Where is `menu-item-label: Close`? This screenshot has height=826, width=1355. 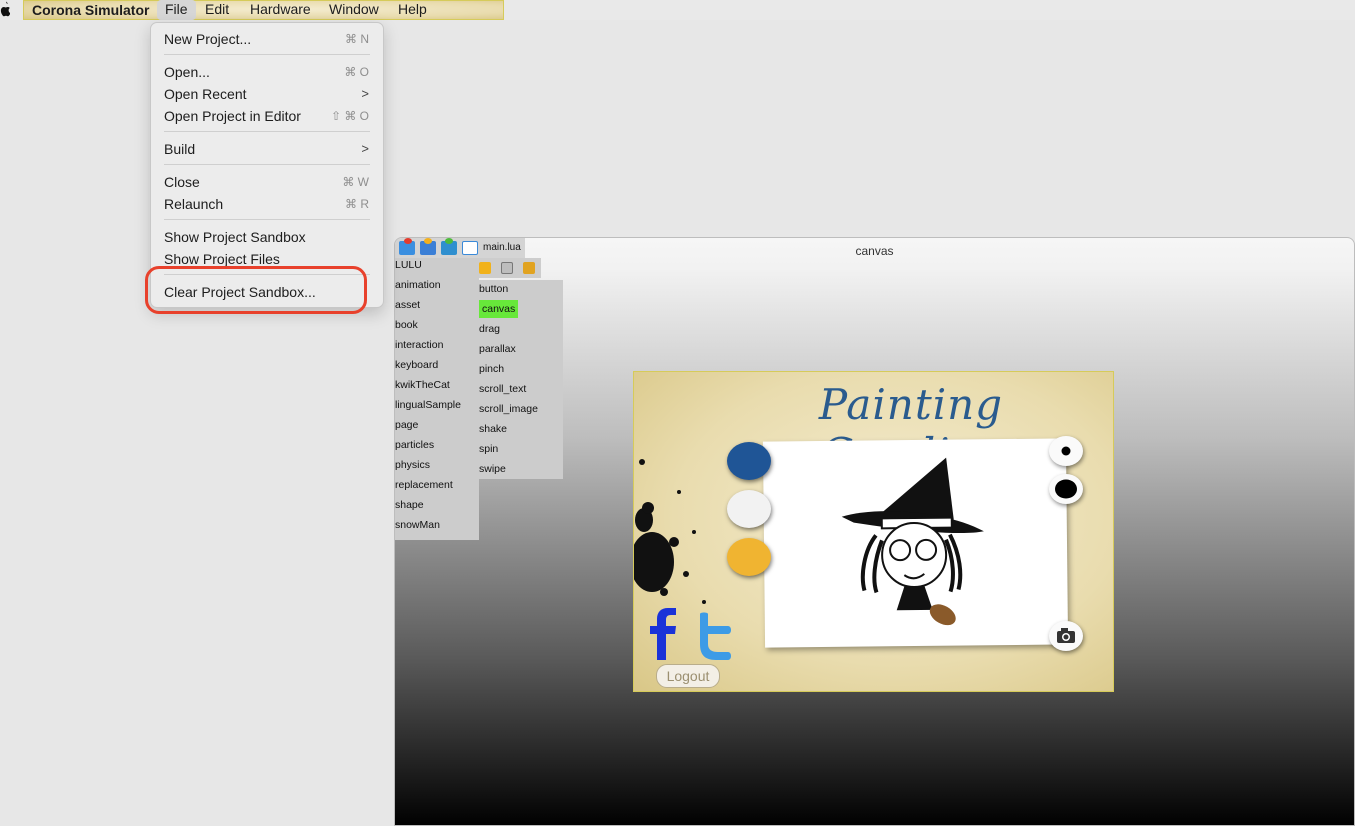
menu-item-label: Close is located at coordinates (182, 182).